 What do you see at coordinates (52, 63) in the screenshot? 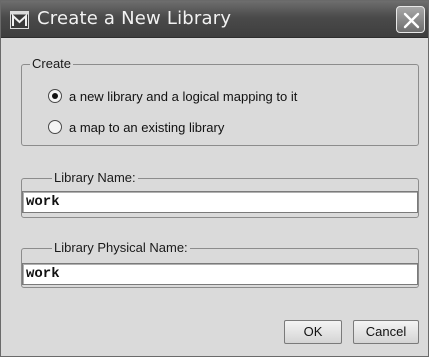
I see `create-group-legend: Create` at bounding box center [52, 63].